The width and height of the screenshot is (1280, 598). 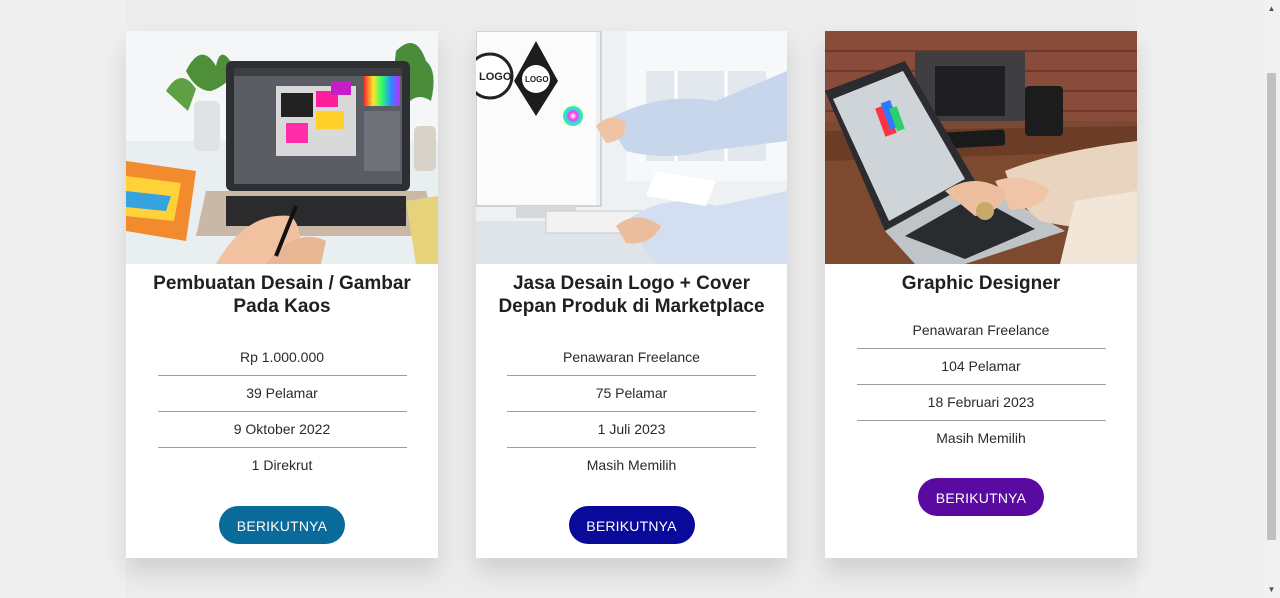 I want to click on laptop-design-photo-icon, so click(x=282, y=147).